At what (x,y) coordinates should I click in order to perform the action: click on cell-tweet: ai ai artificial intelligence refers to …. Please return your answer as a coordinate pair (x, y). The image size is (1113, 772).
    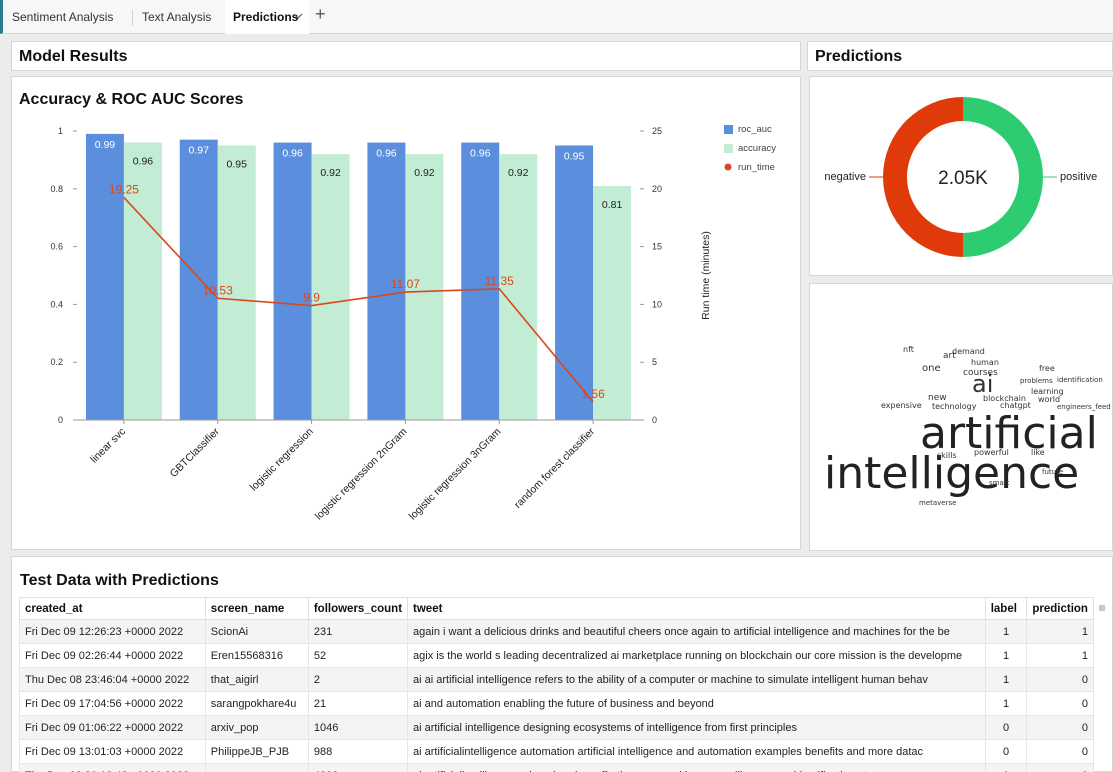
    Looking at the image, I should click on (696, 679).